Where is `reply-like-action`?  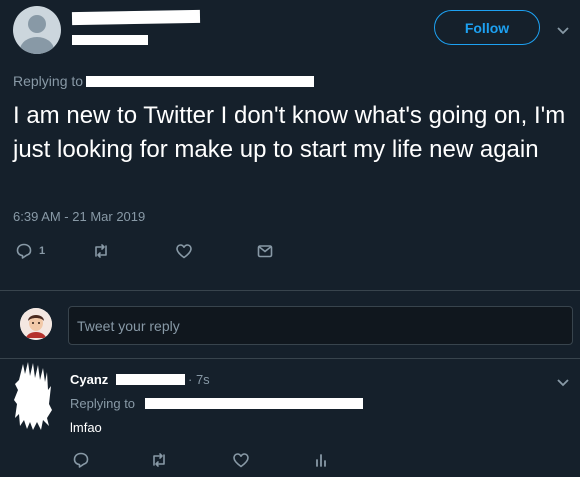 reply-like-action is located at coordinates (241, 460).